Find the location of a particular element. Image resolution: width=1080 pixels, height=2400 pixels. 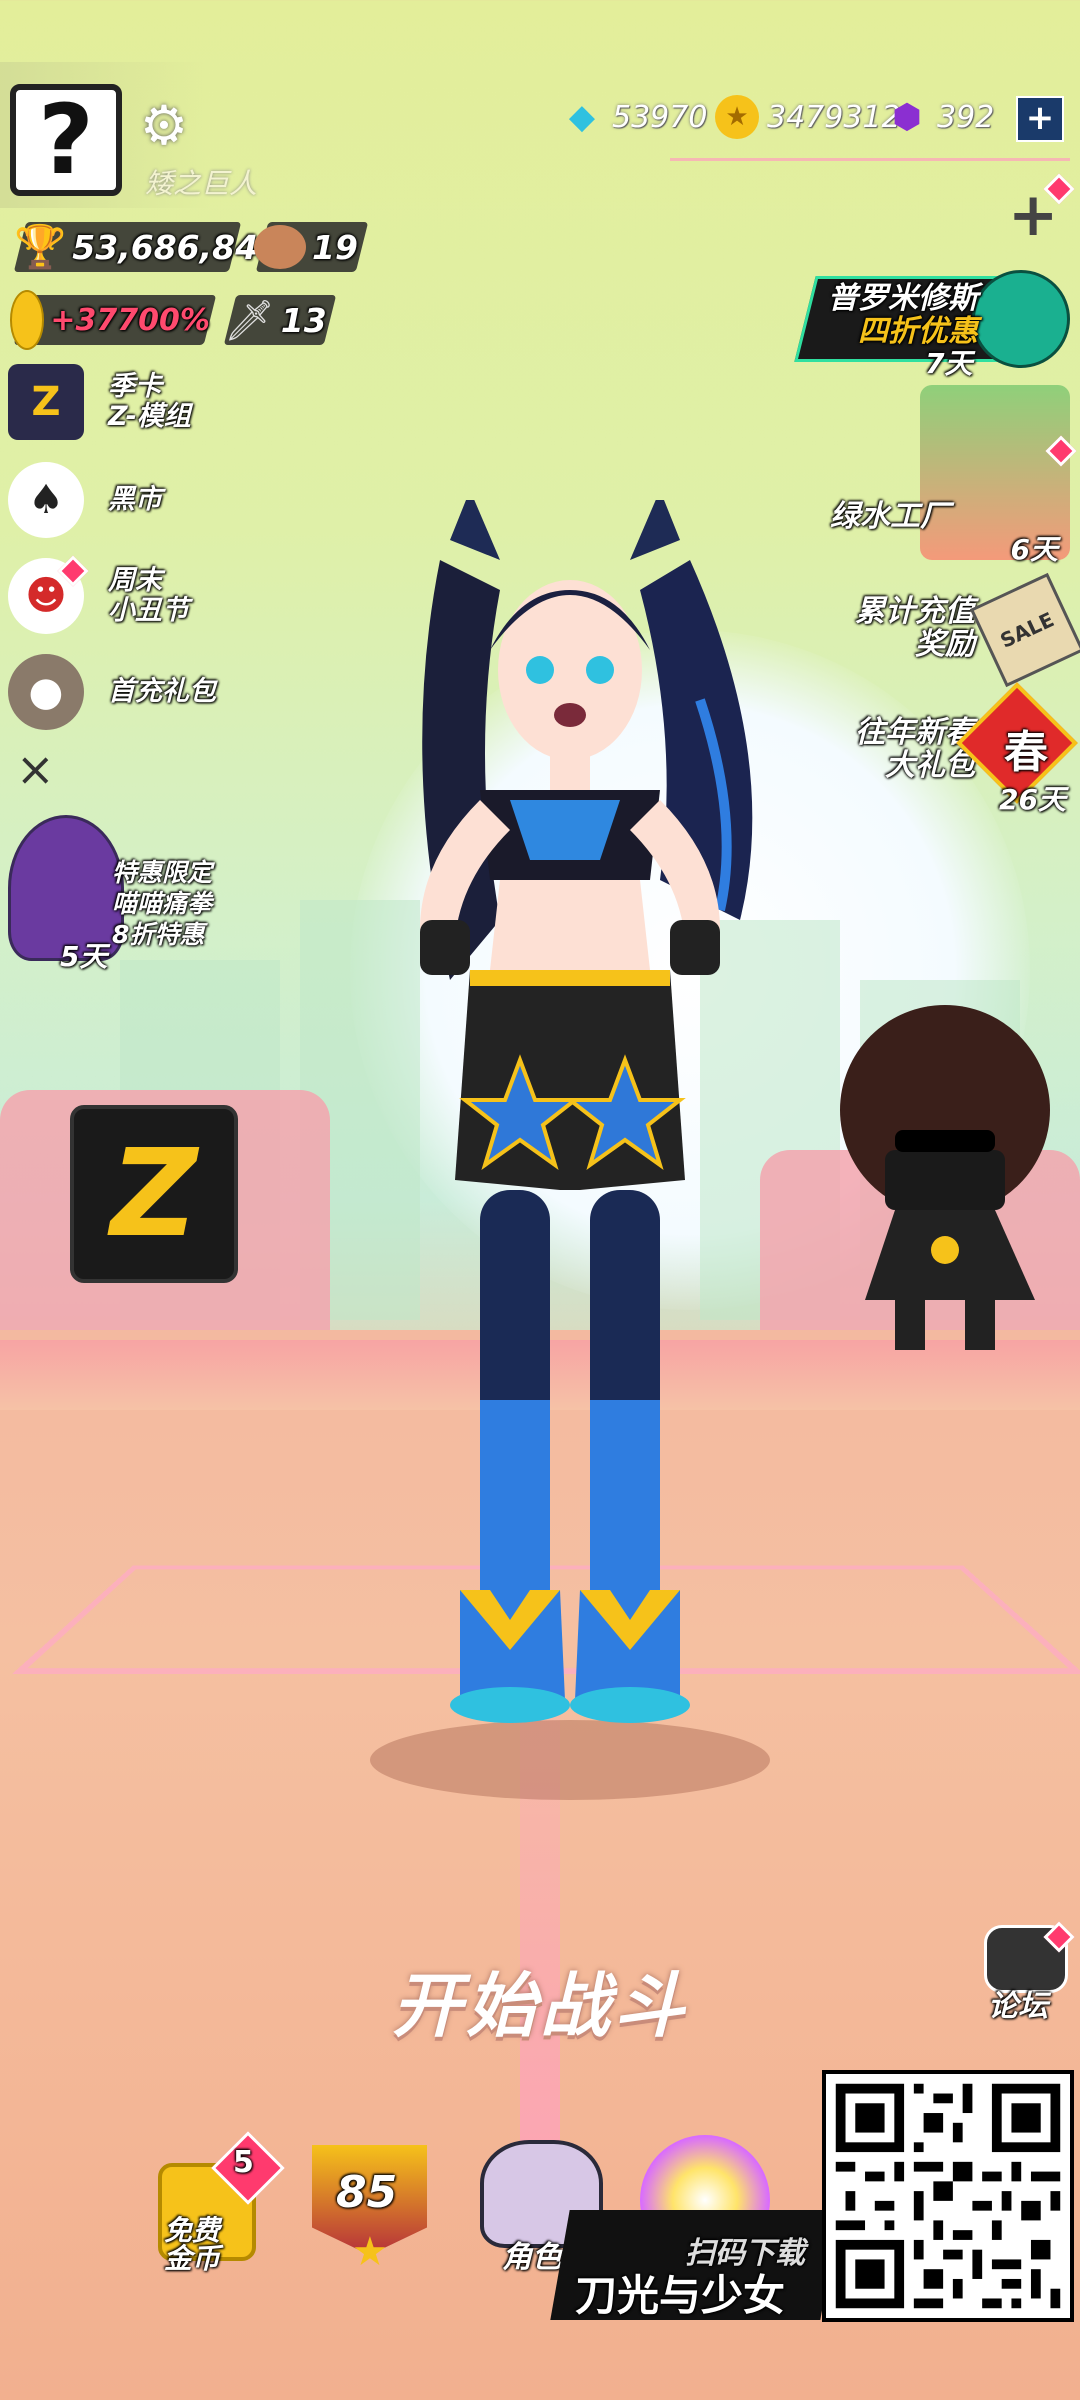

promo-meow-punch: 特惠限定 喵喵痛拳 8折特惠 5天 is located at coordinates (118, 890).